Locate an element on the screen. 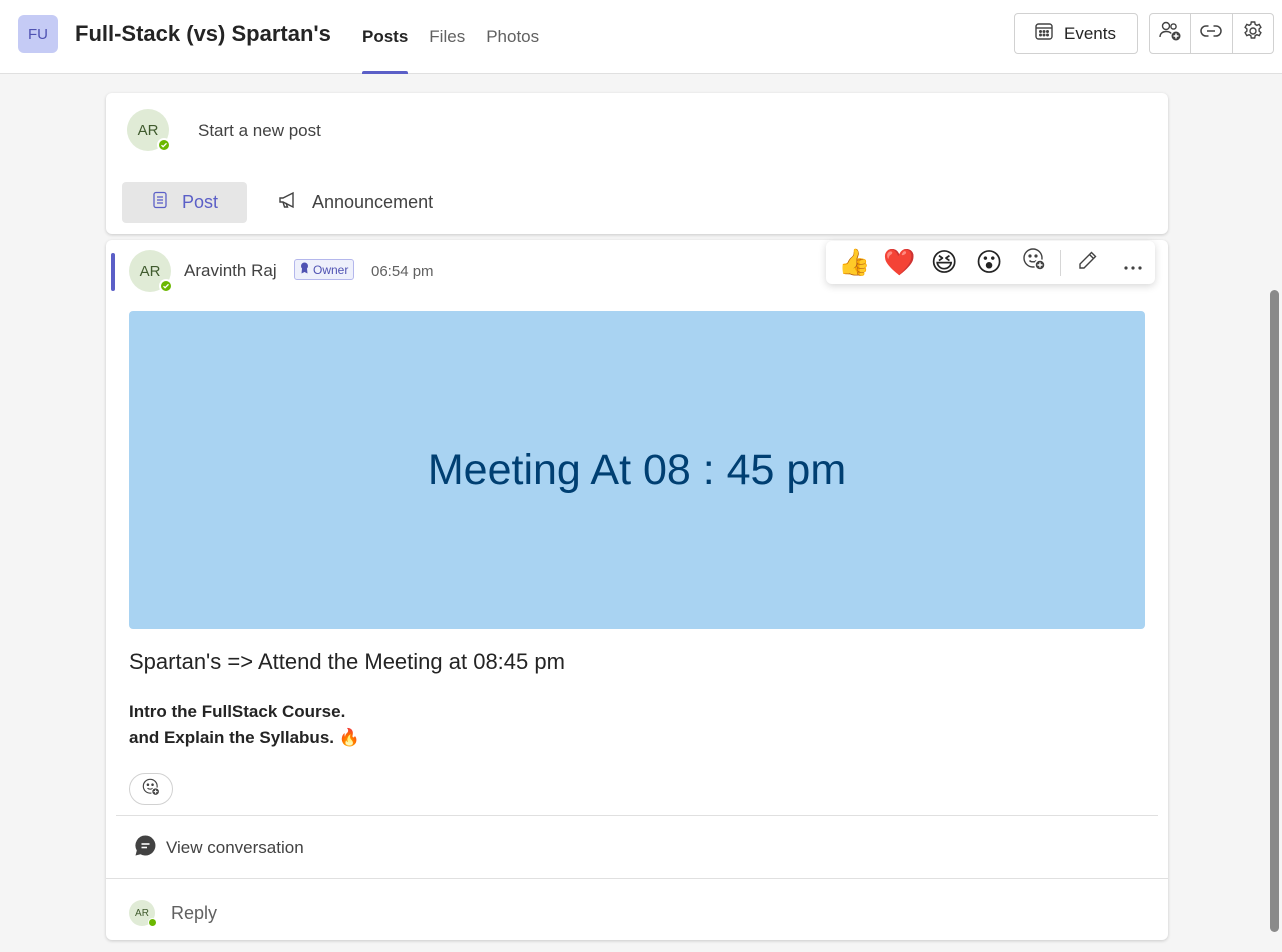 The height and width of the screenshot is (952, 1282). avatar: AR is located at coordinates (149, 130).